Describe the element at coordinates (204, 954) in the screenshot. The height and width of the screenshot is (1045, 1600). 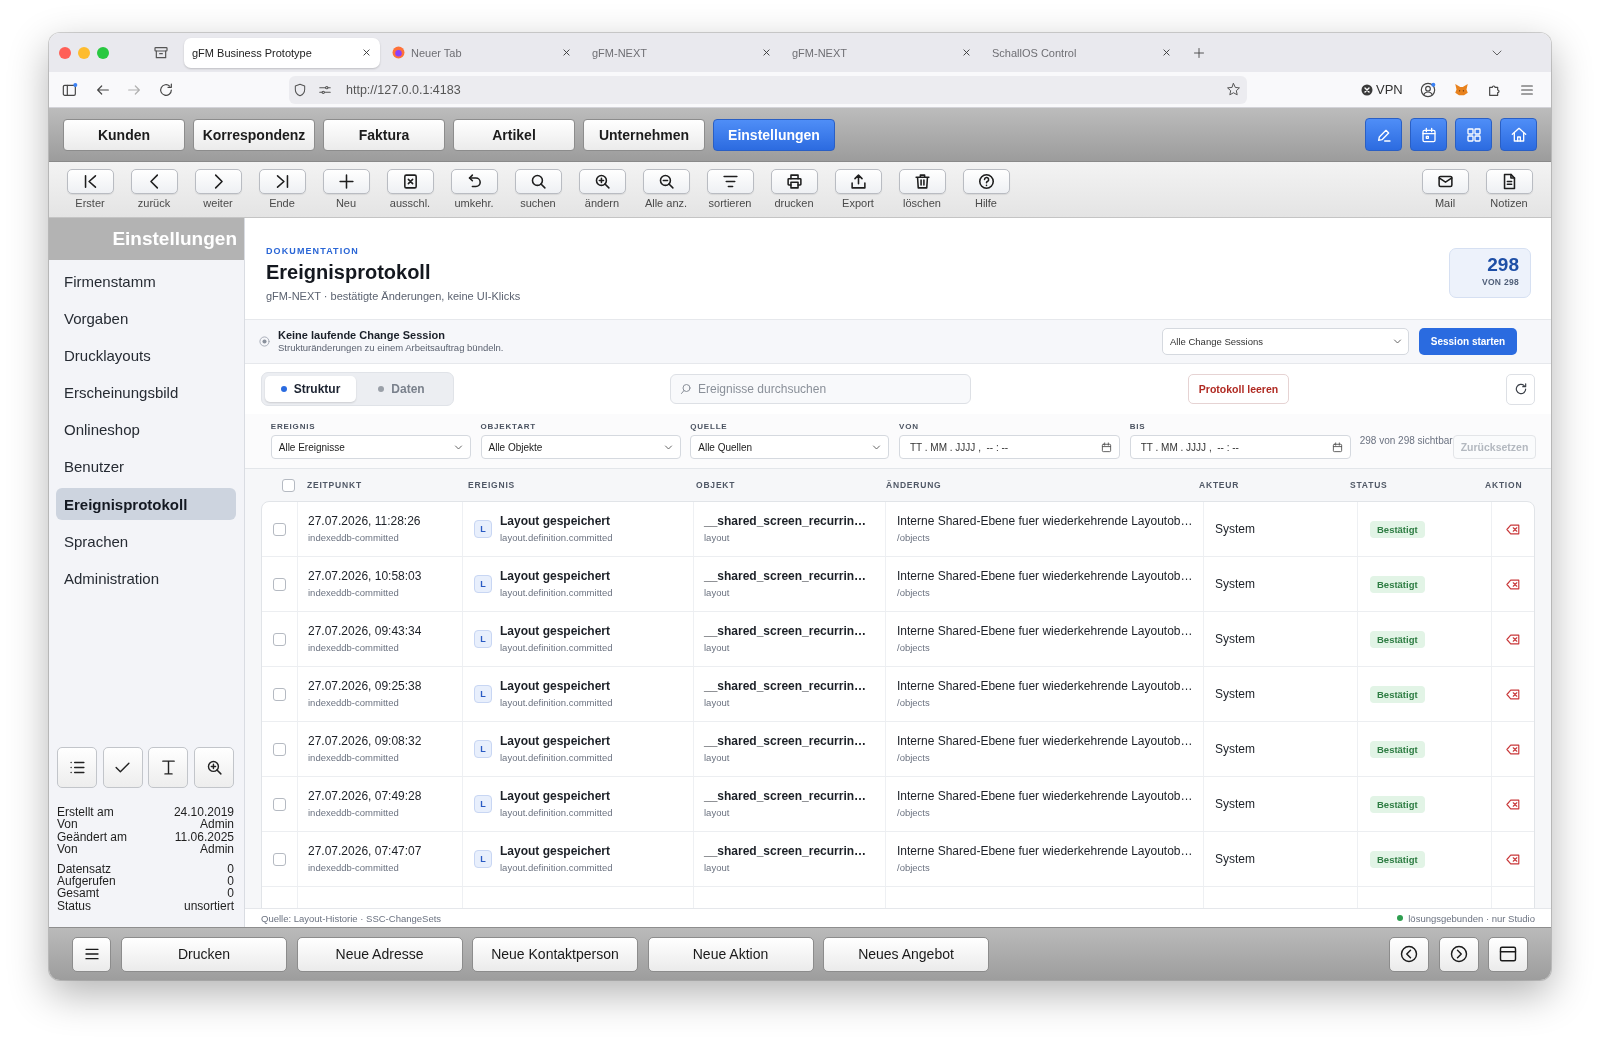
I see `action-button: Drucken` at that location.